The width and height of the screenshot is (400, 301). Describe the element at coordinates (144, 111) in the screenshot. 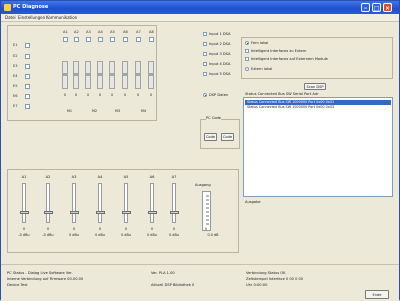

I see `group-label: M4` at that location.